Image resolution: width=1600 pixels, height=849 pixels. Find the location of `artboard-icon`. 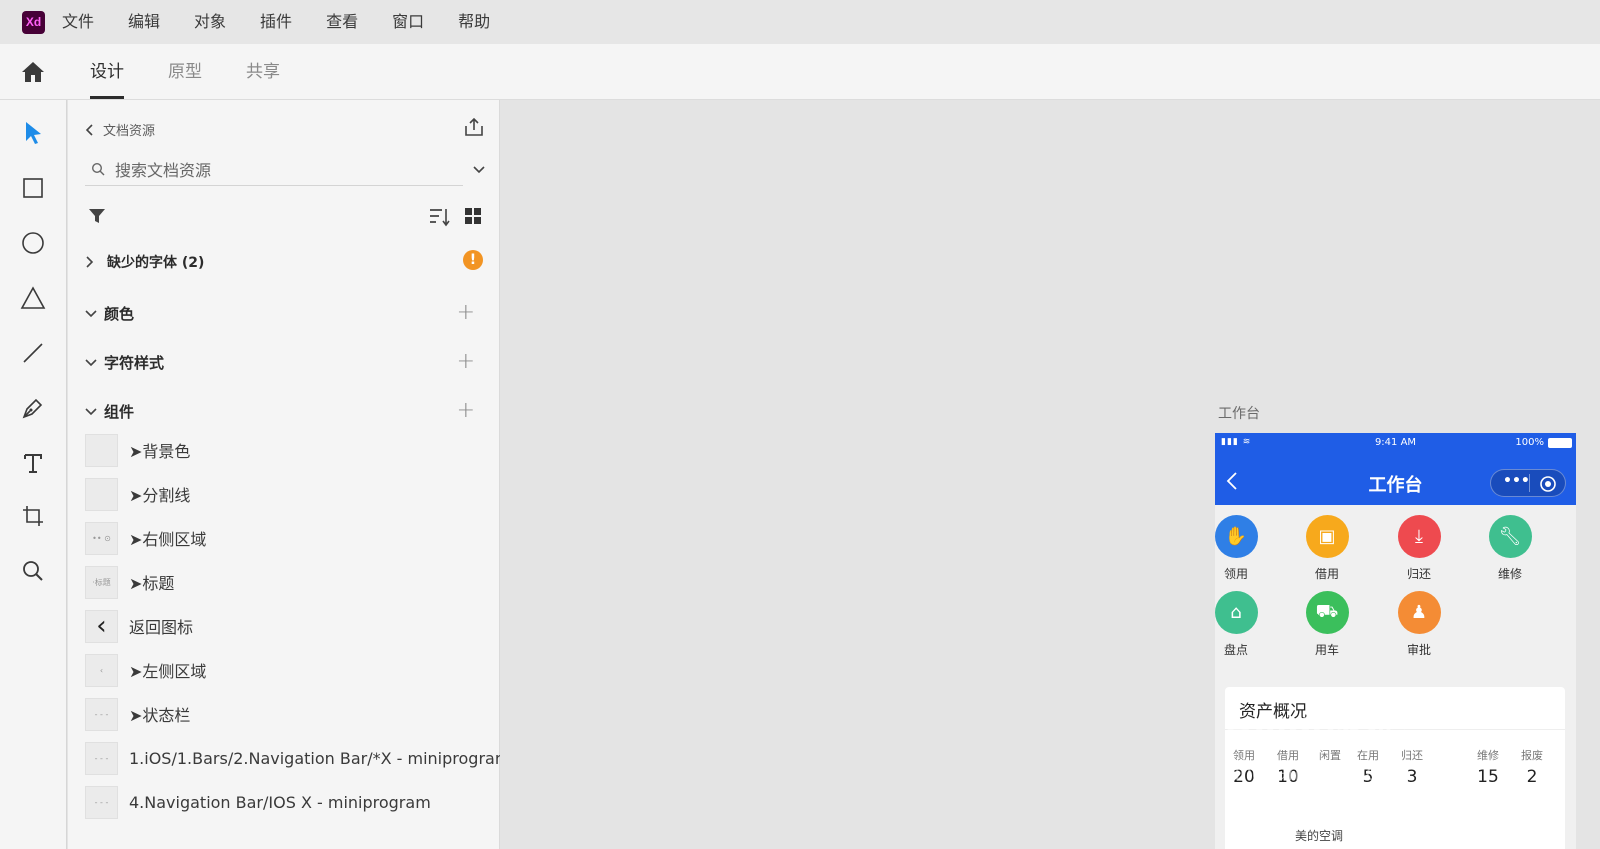

artboard-icon is located at coordinates (33, 516).